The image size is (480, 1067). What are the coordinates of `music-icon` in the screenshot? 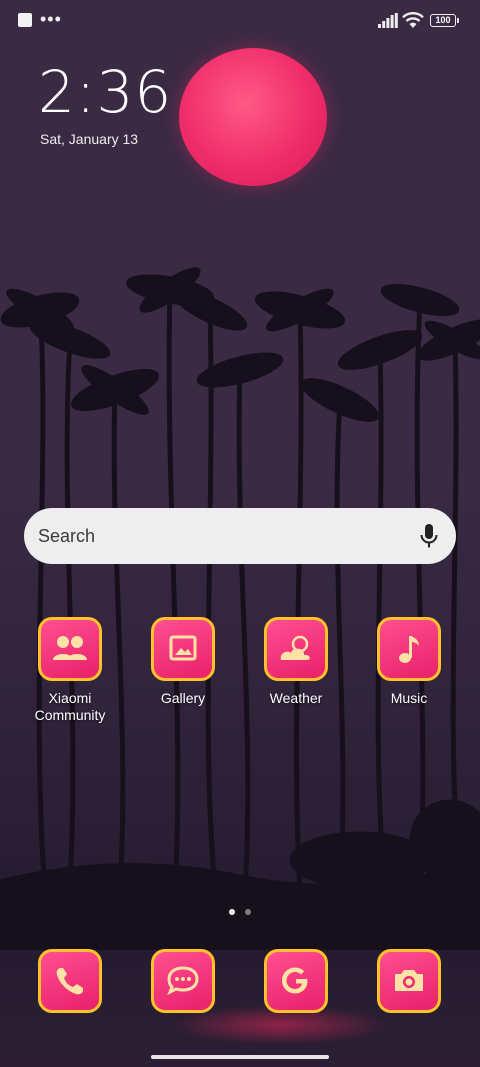 It's located at (409, 649).